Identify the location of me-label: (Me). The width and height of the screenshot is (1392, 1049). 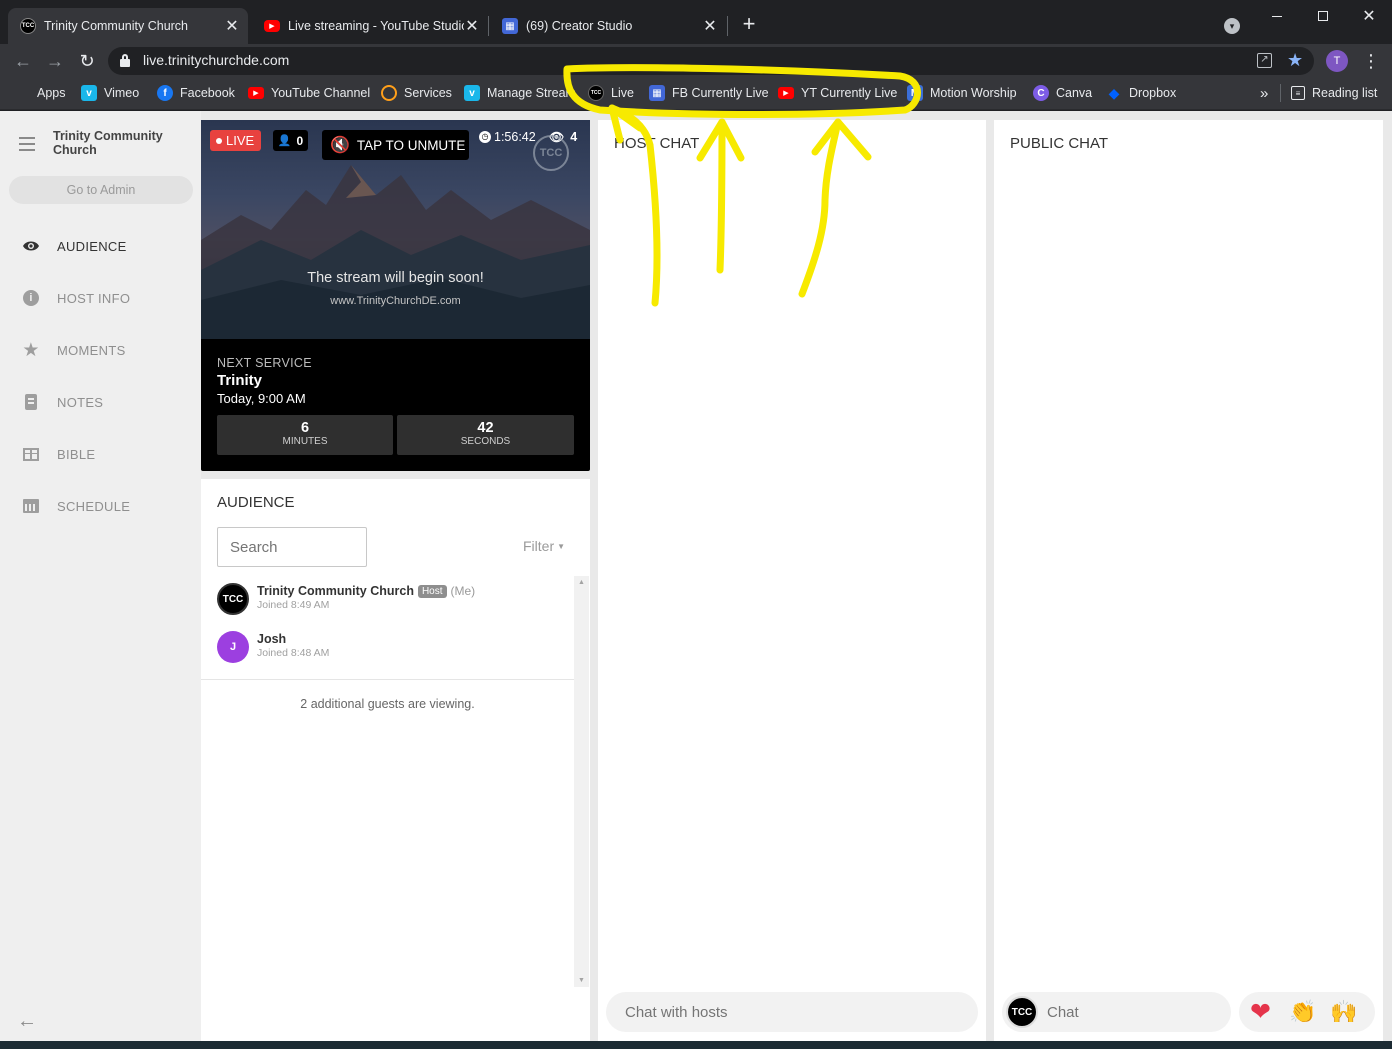
(463, 591).